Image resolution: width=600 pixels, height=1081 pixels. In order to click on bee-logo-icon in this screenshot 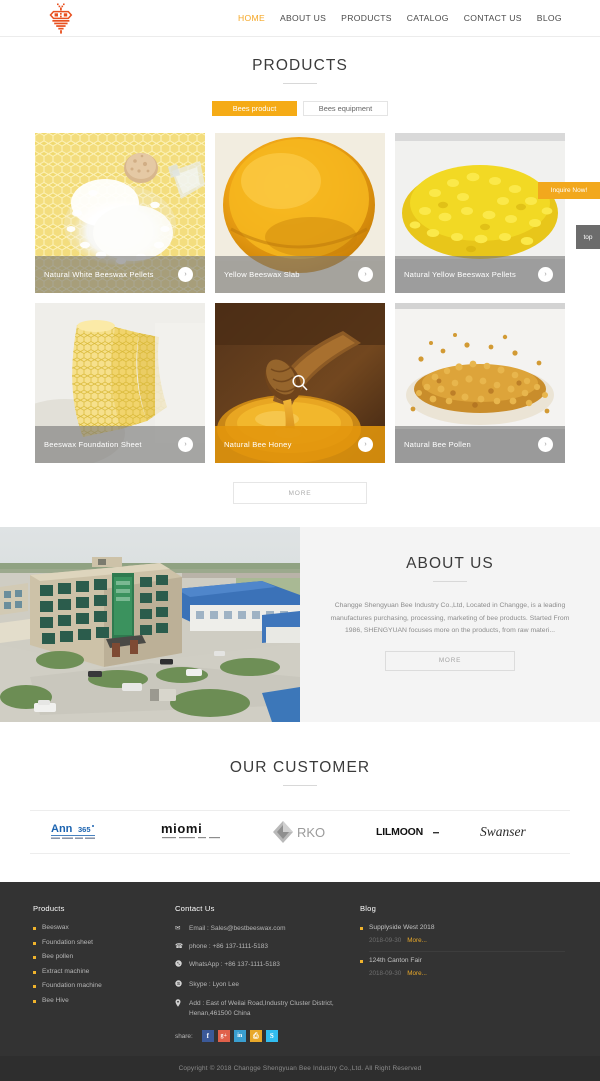, I will do `click(61, 19)`.